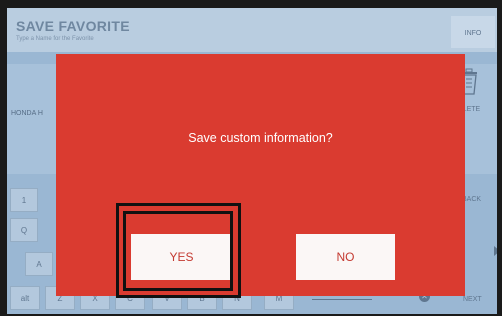 This screenshot has height=316, width=502. What do you see at coordinates (260, 138) in the screenshot?
I see `dialog-message: Save custom information?` at bounding box center [260, 138].